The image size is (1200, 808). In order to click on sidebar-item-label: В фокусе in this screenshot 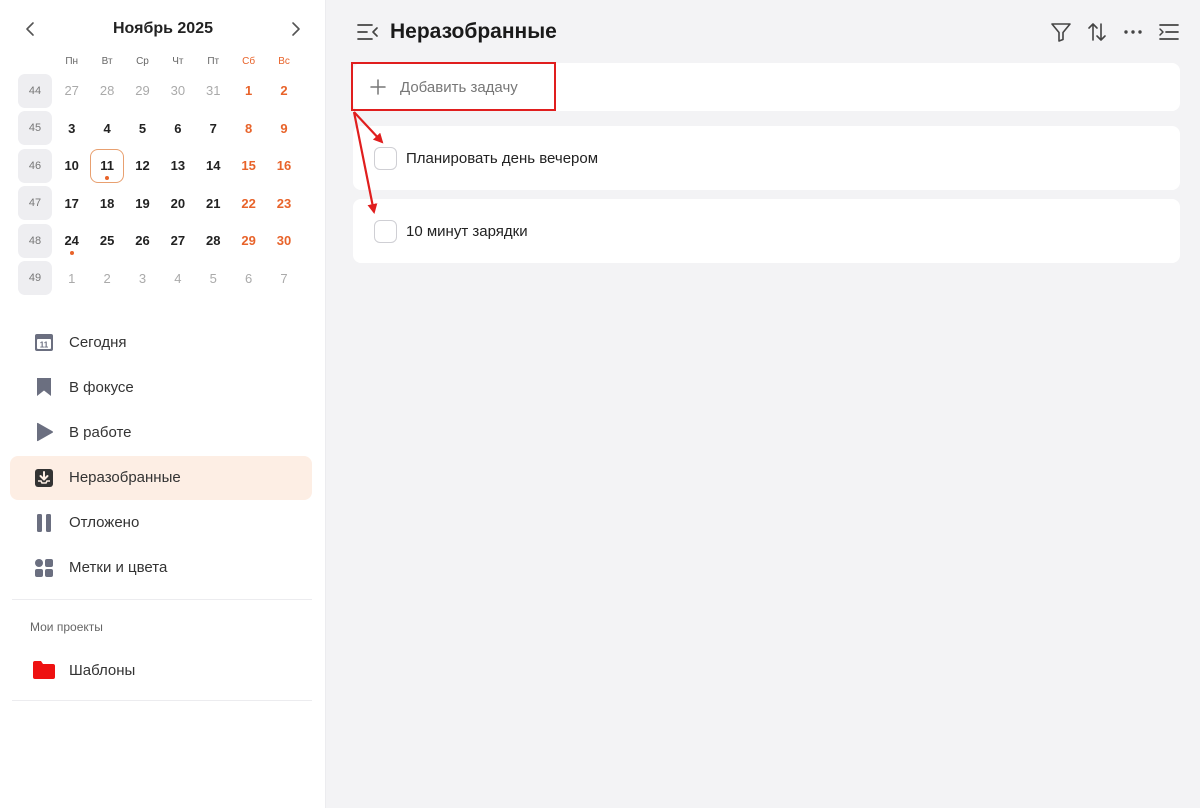, I will do `click(101, 387)`.